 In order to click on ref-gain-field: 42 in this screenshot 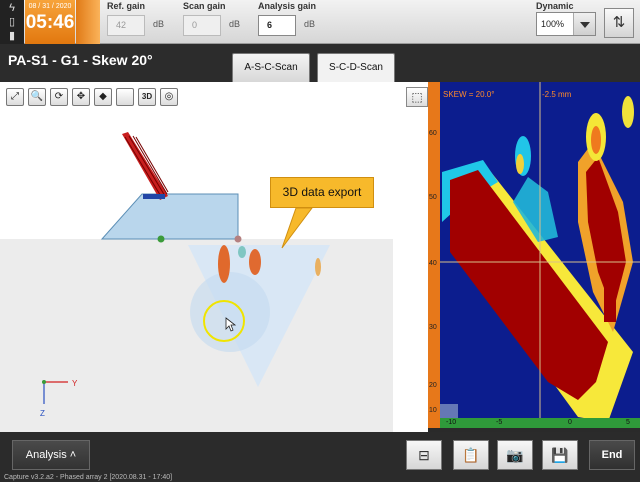, I will do `click(126, 25)`.